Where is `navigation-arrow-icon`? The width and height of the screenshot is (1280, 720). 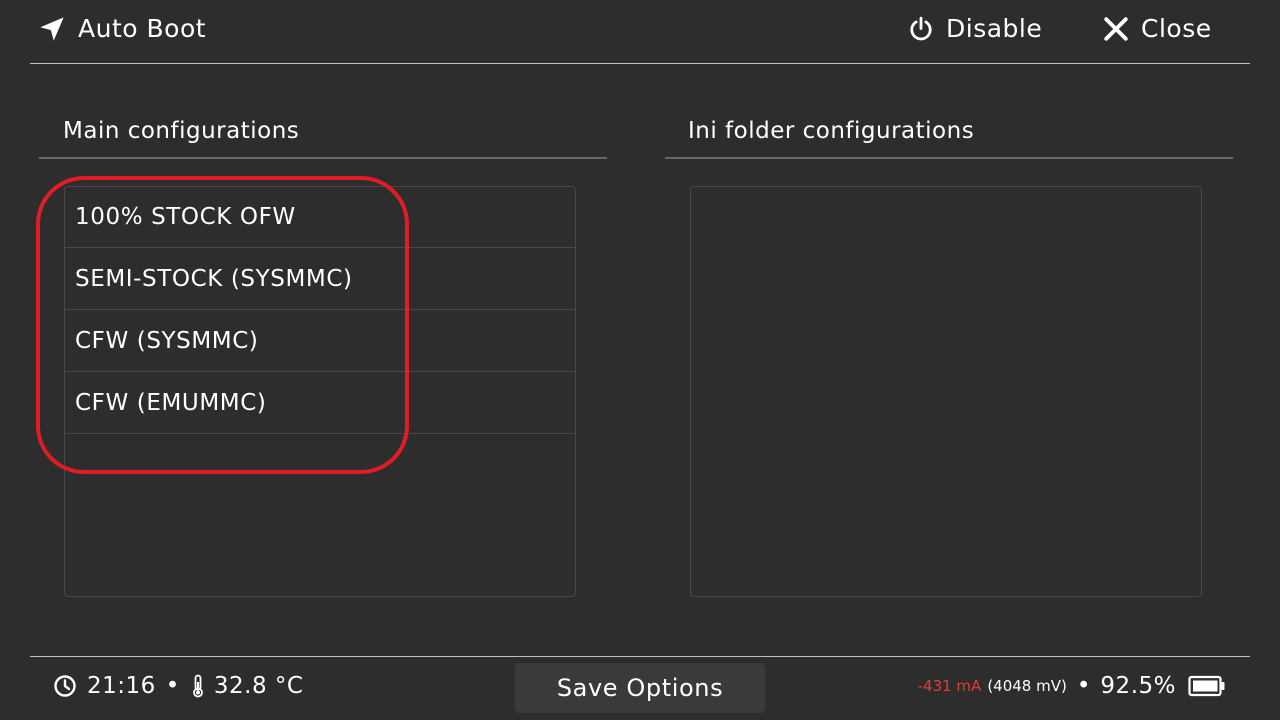
navigation-arrow-icon is located at coordinates (52, 28).